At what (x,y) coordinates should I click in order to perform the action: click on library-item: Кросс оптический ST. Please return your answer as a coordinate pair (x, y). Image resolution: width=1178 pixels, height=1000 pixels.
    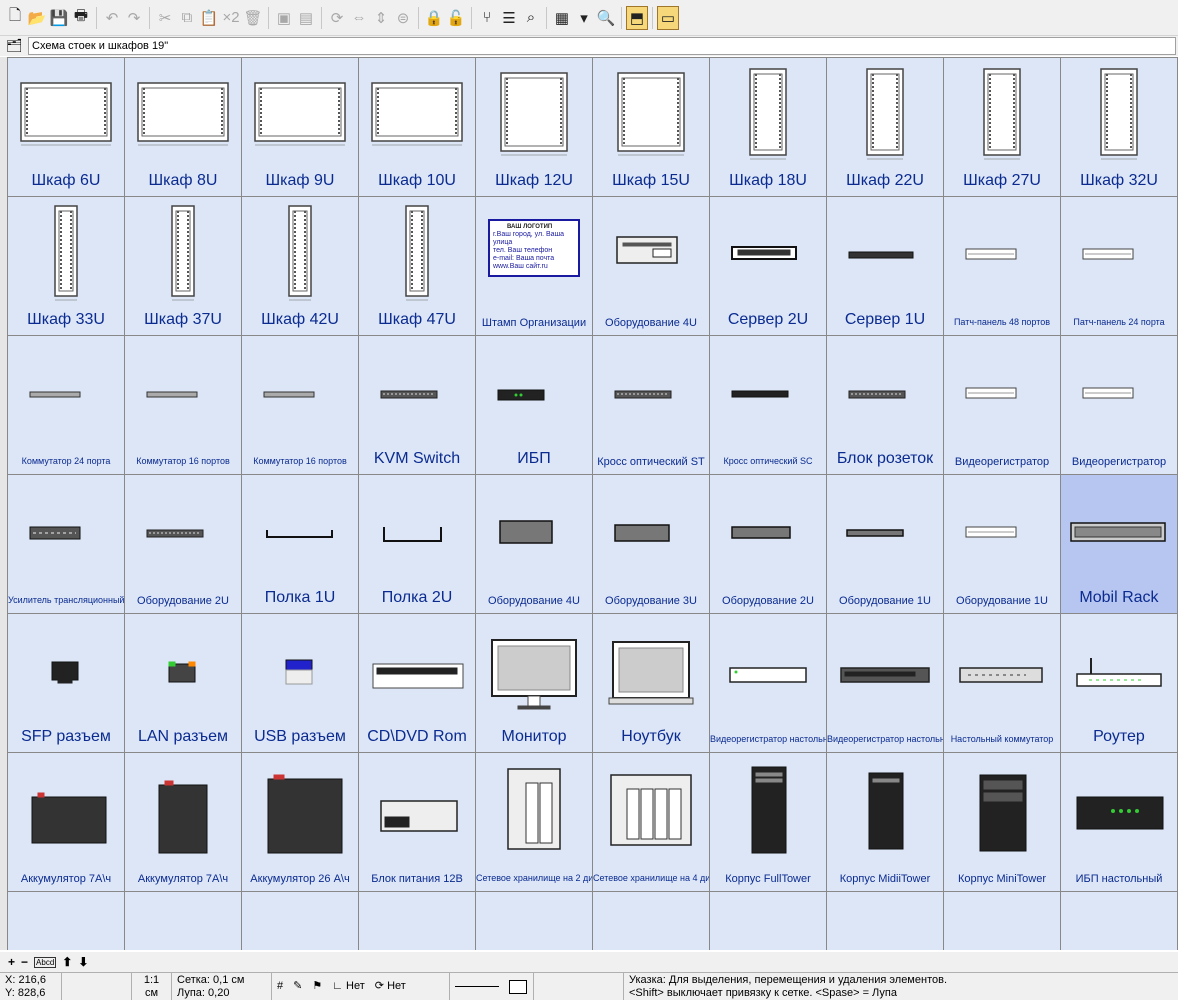
    Looking at the image, I should click on (651, 405).